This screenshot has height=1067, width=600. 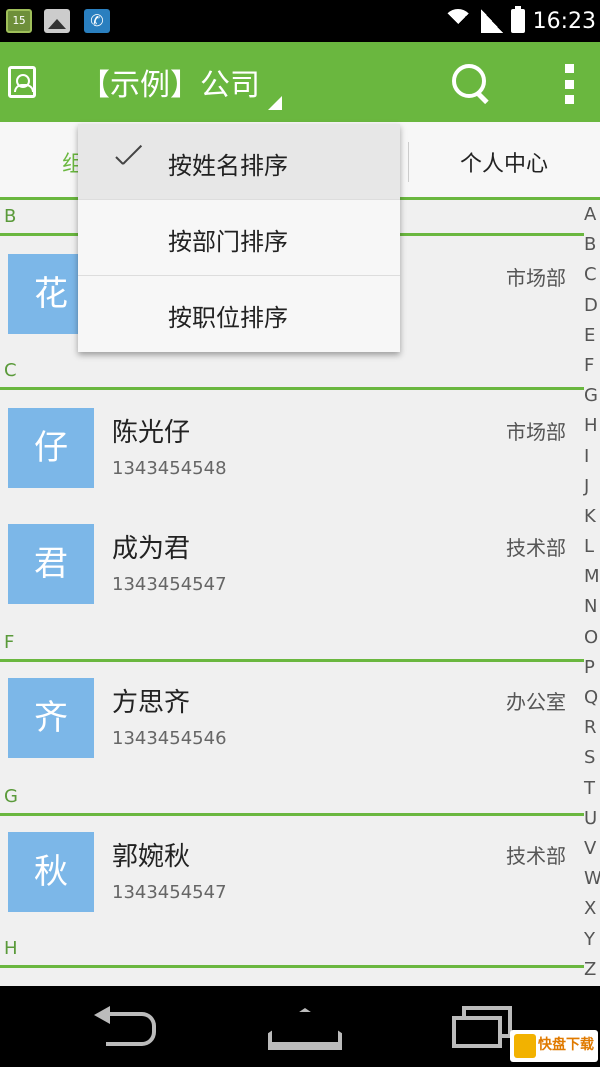 I want to click on contact-name: 陈光仔, so click(x=151, y=433).